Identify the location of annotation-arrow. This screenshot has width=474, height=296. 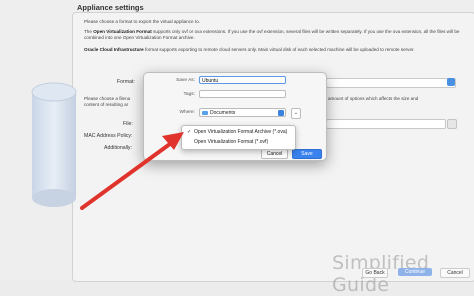
(132, 171).